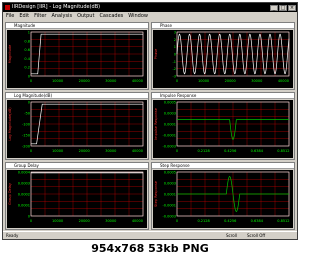 The height and width of the screenshot is (257, 320). What do you see at coordinates (56, 7) in the screenshot?
I see `window-title: IIRDesign [IIR] - Log Magnitude(dB)` at bounding box center [56, 7].